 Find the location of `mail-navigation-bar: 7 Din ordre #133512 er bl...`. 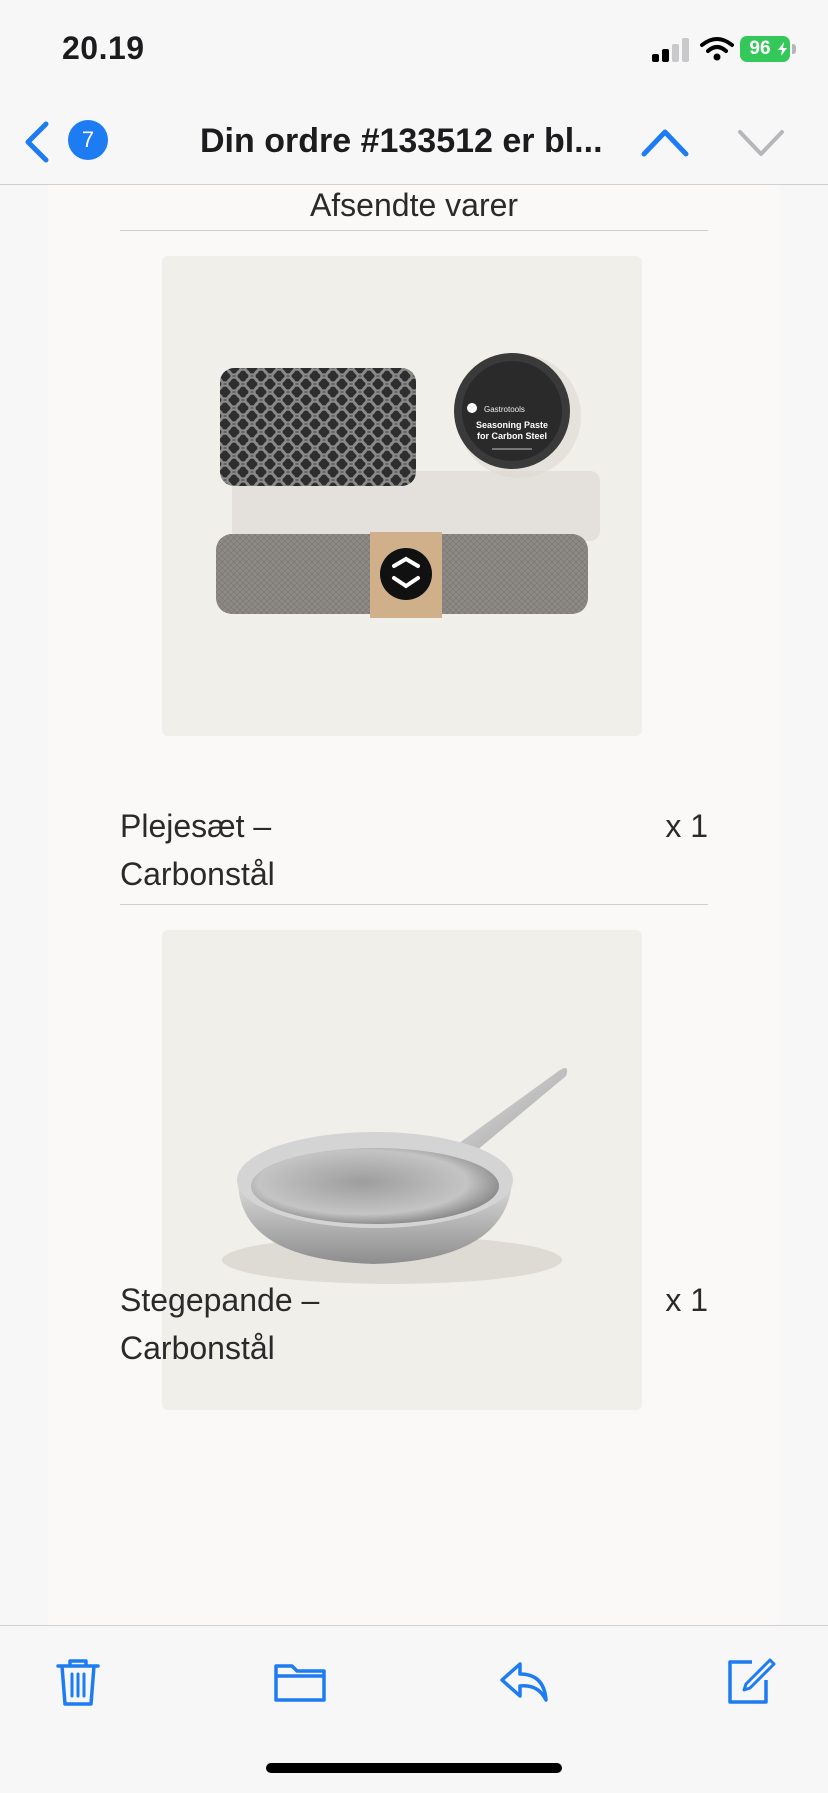

mail-navigation-bar: 7 Din ordre #133512 er bl... is located at coordinates (414, 142).